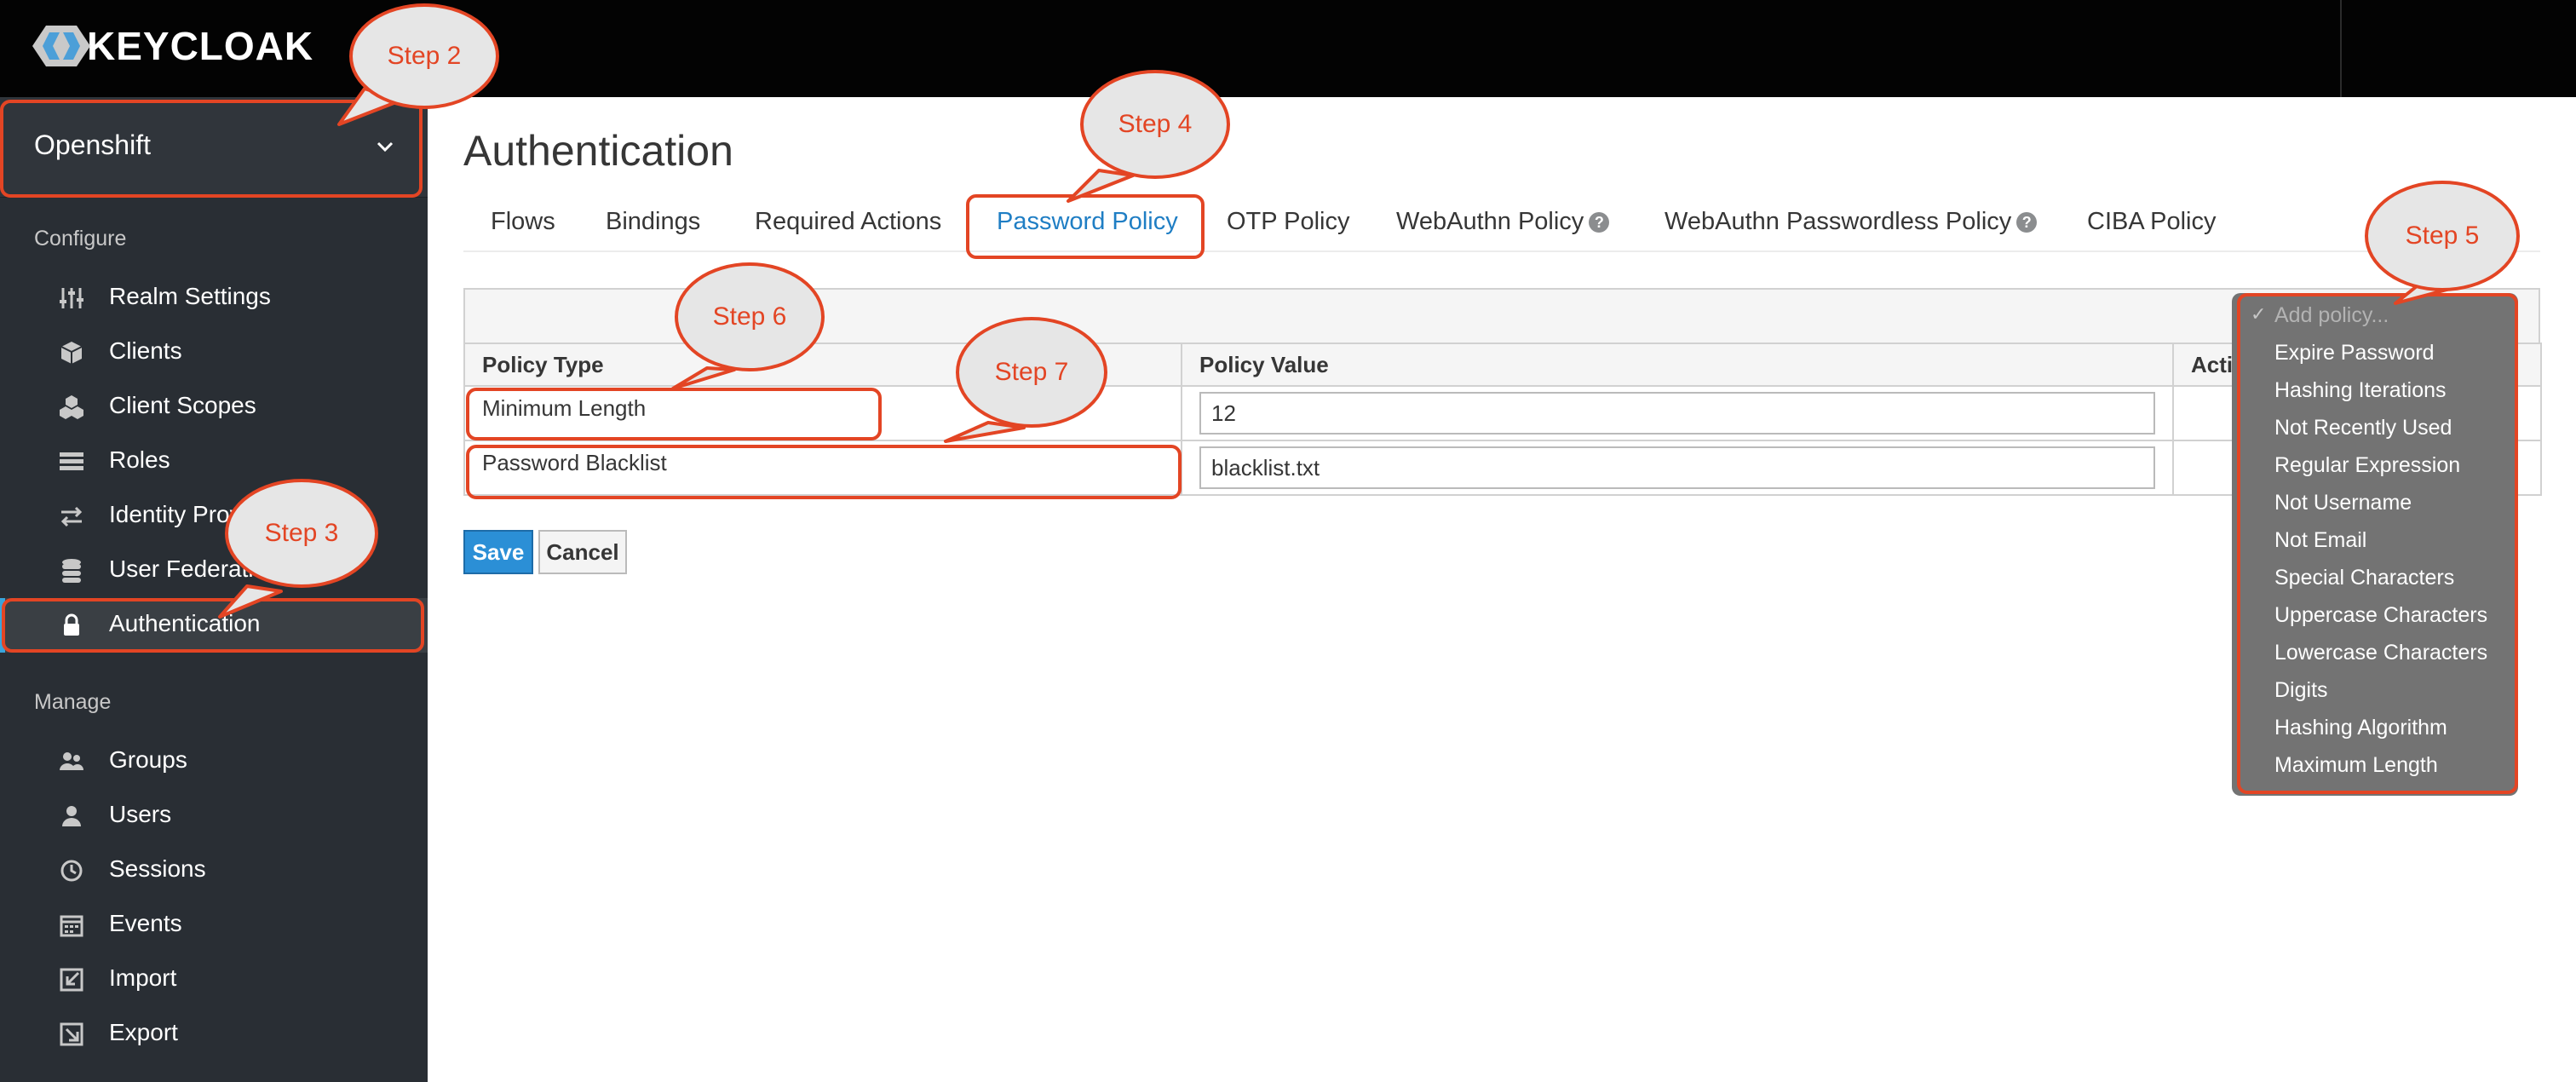 This screenshot has width=2576, height=1082. What do you see at coordinates (302, 533) in the screenshot?
I see `step-3-callout: Step 3` at bounding box center [302, 533].